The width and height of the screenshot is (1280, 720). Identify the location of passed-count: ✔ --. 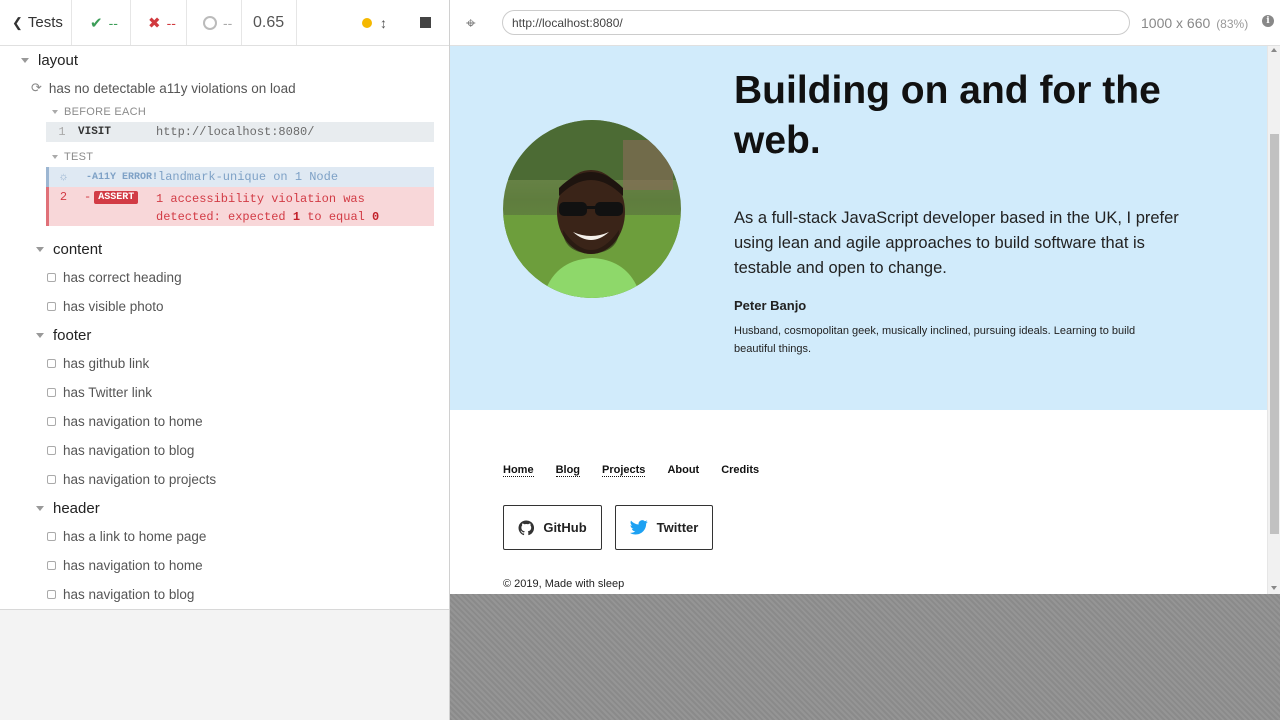
(101, 22).